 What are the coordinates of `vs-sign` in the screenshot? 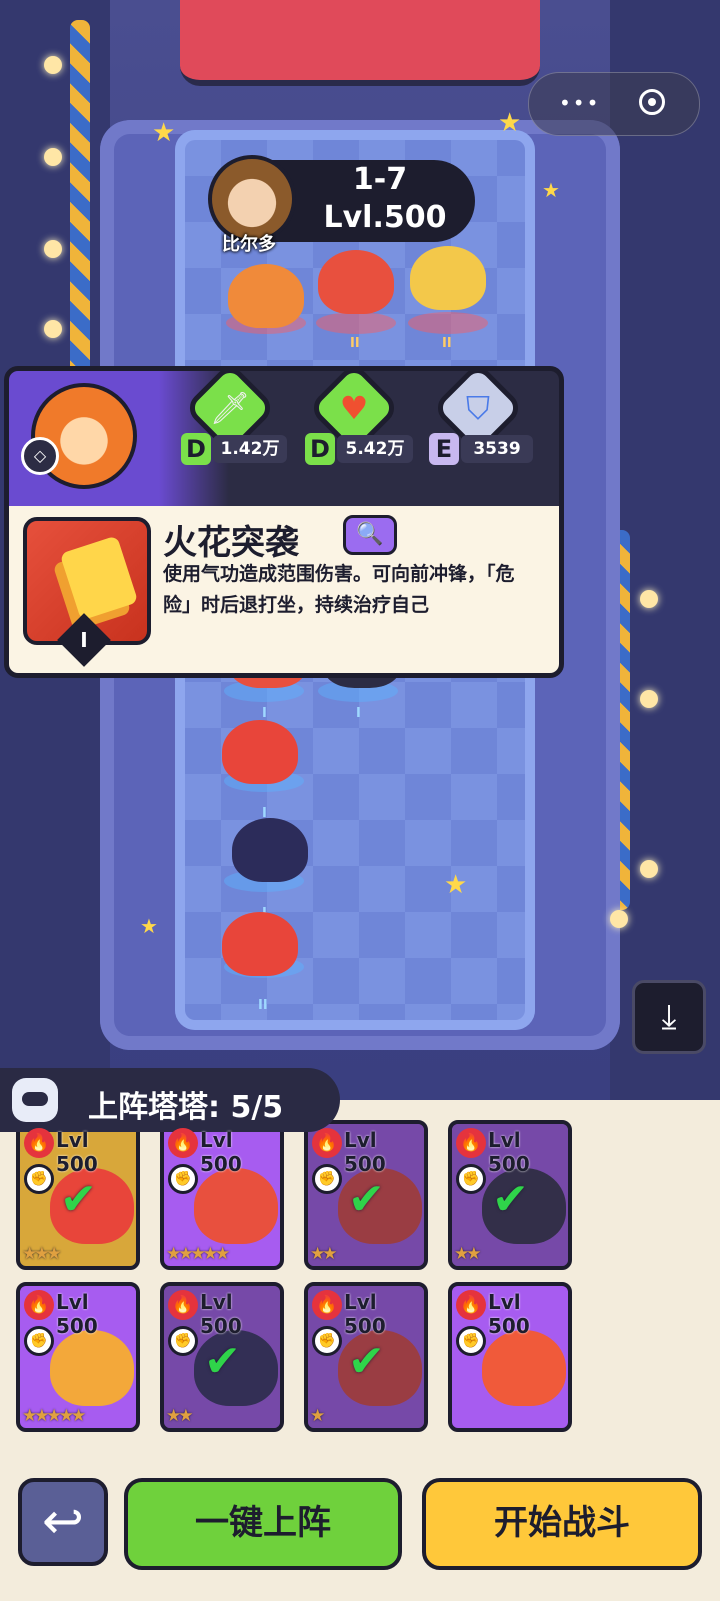 It's located at (360, 43).